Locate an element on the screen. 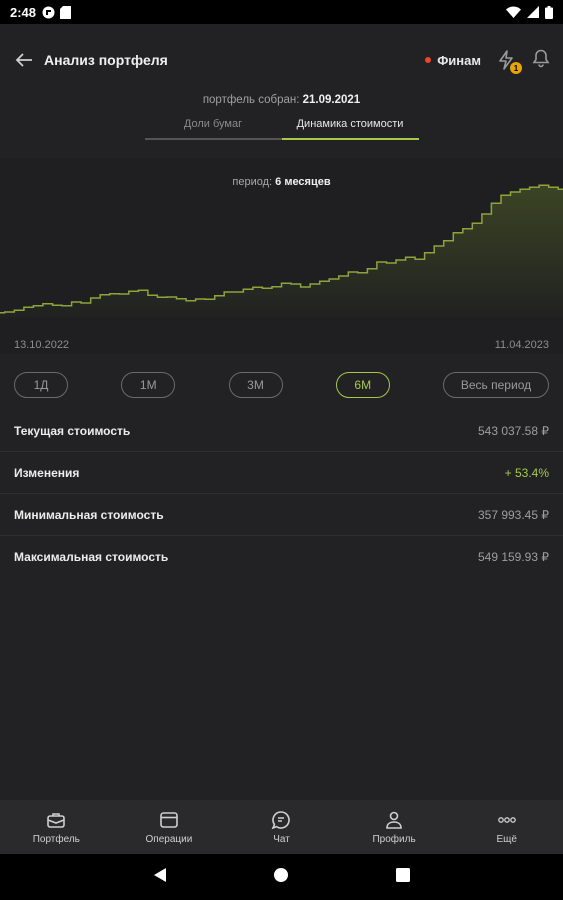  stat-row-max: Максимальная стоимость 549 159.93 ₽ is located at coordinates (281, 557).